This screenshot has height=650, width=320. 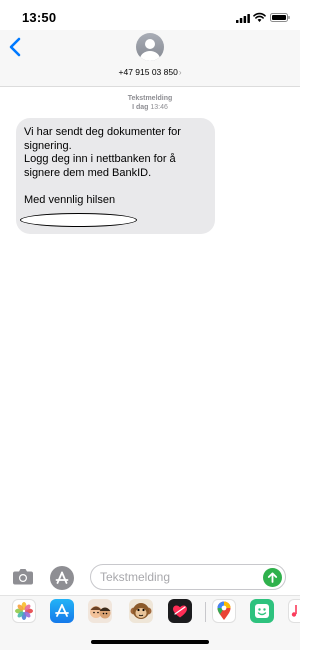 I want to click on sticker-app-icon, so click(x=262, y=611).